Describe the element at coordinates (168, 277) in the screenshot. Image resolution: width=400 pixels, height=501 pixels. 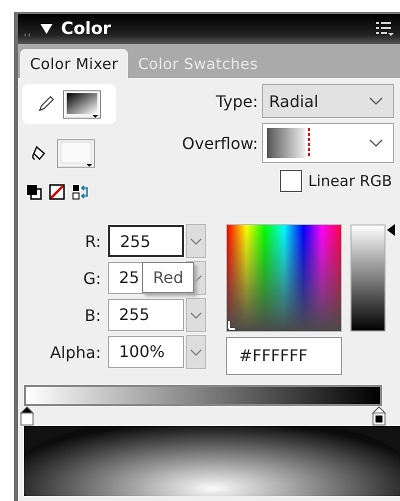
I see `tooltip: Red` at that location.